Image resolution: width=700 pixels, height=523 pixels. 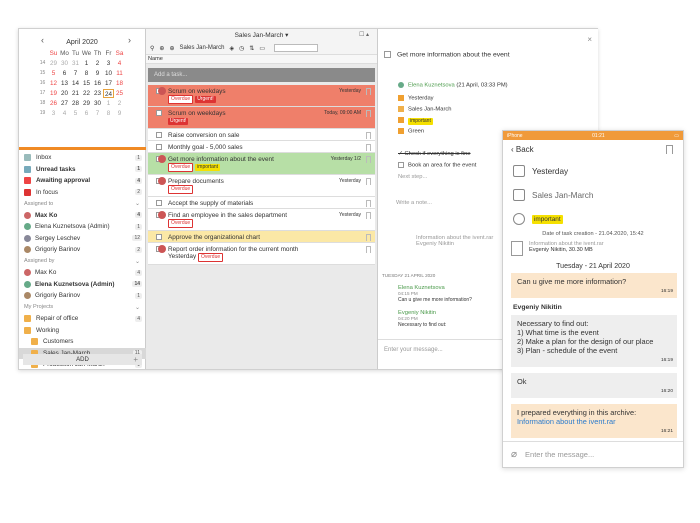 I want to click on search-input, so click(x=296, y=48).